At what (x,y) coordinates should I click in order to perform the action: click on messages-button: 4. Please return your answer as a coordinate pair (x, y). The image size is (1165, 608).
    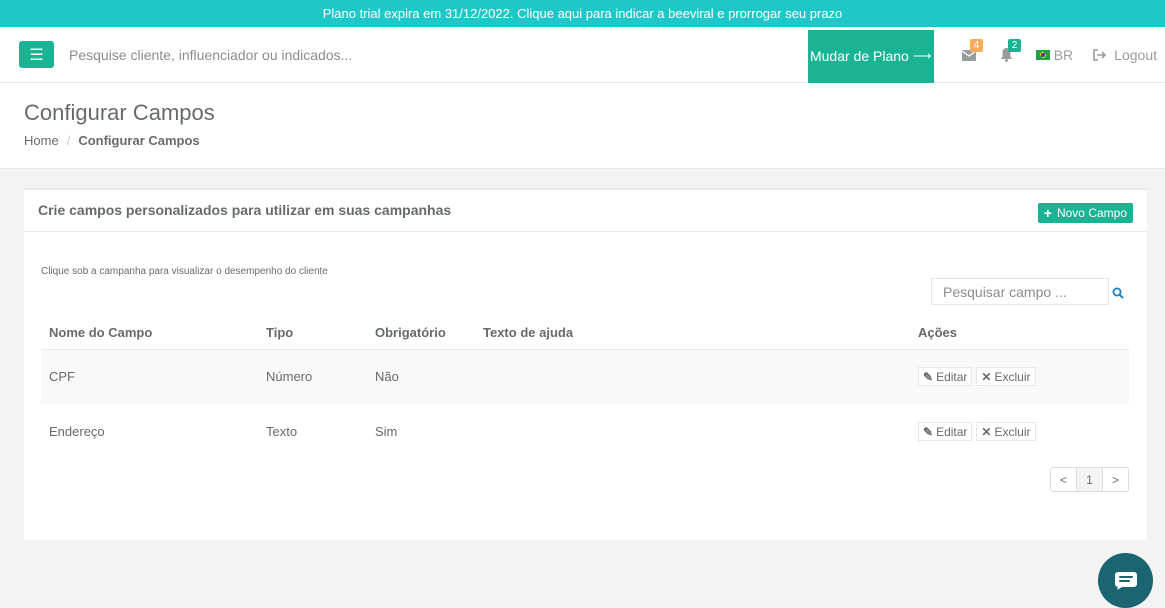
    Looking at the image, I should click on (969, 55).